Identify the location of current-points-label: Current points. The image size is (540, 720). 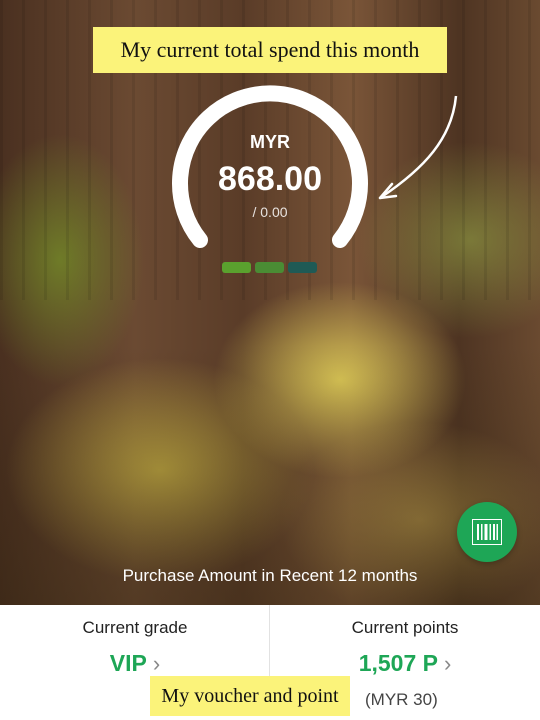
(405, 627).